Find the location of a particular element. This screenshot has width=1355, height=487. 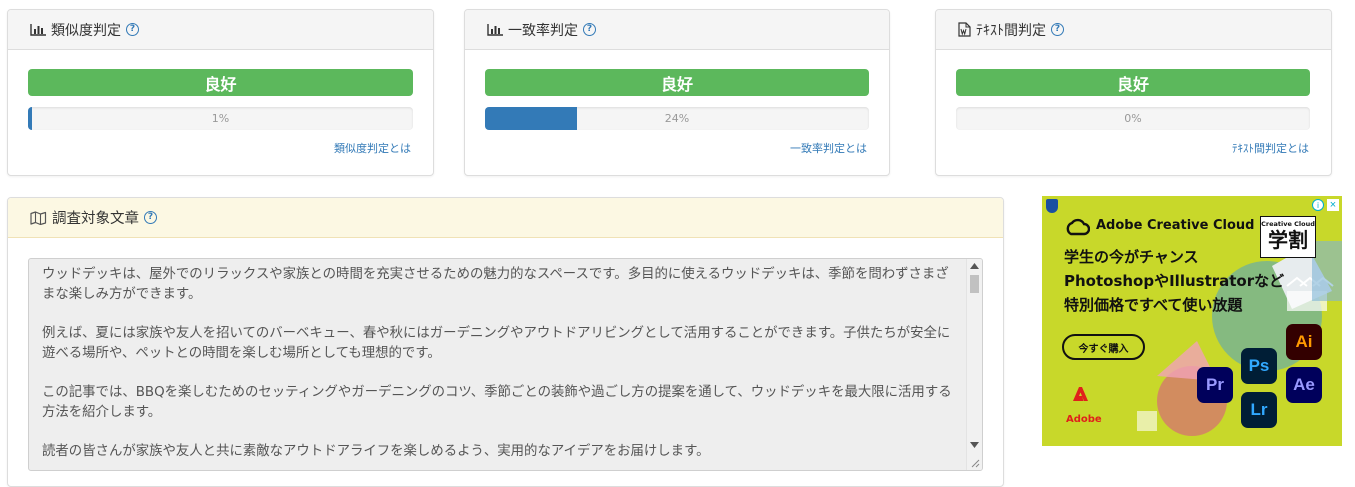

map-icon is located at coordinates (38, 217).